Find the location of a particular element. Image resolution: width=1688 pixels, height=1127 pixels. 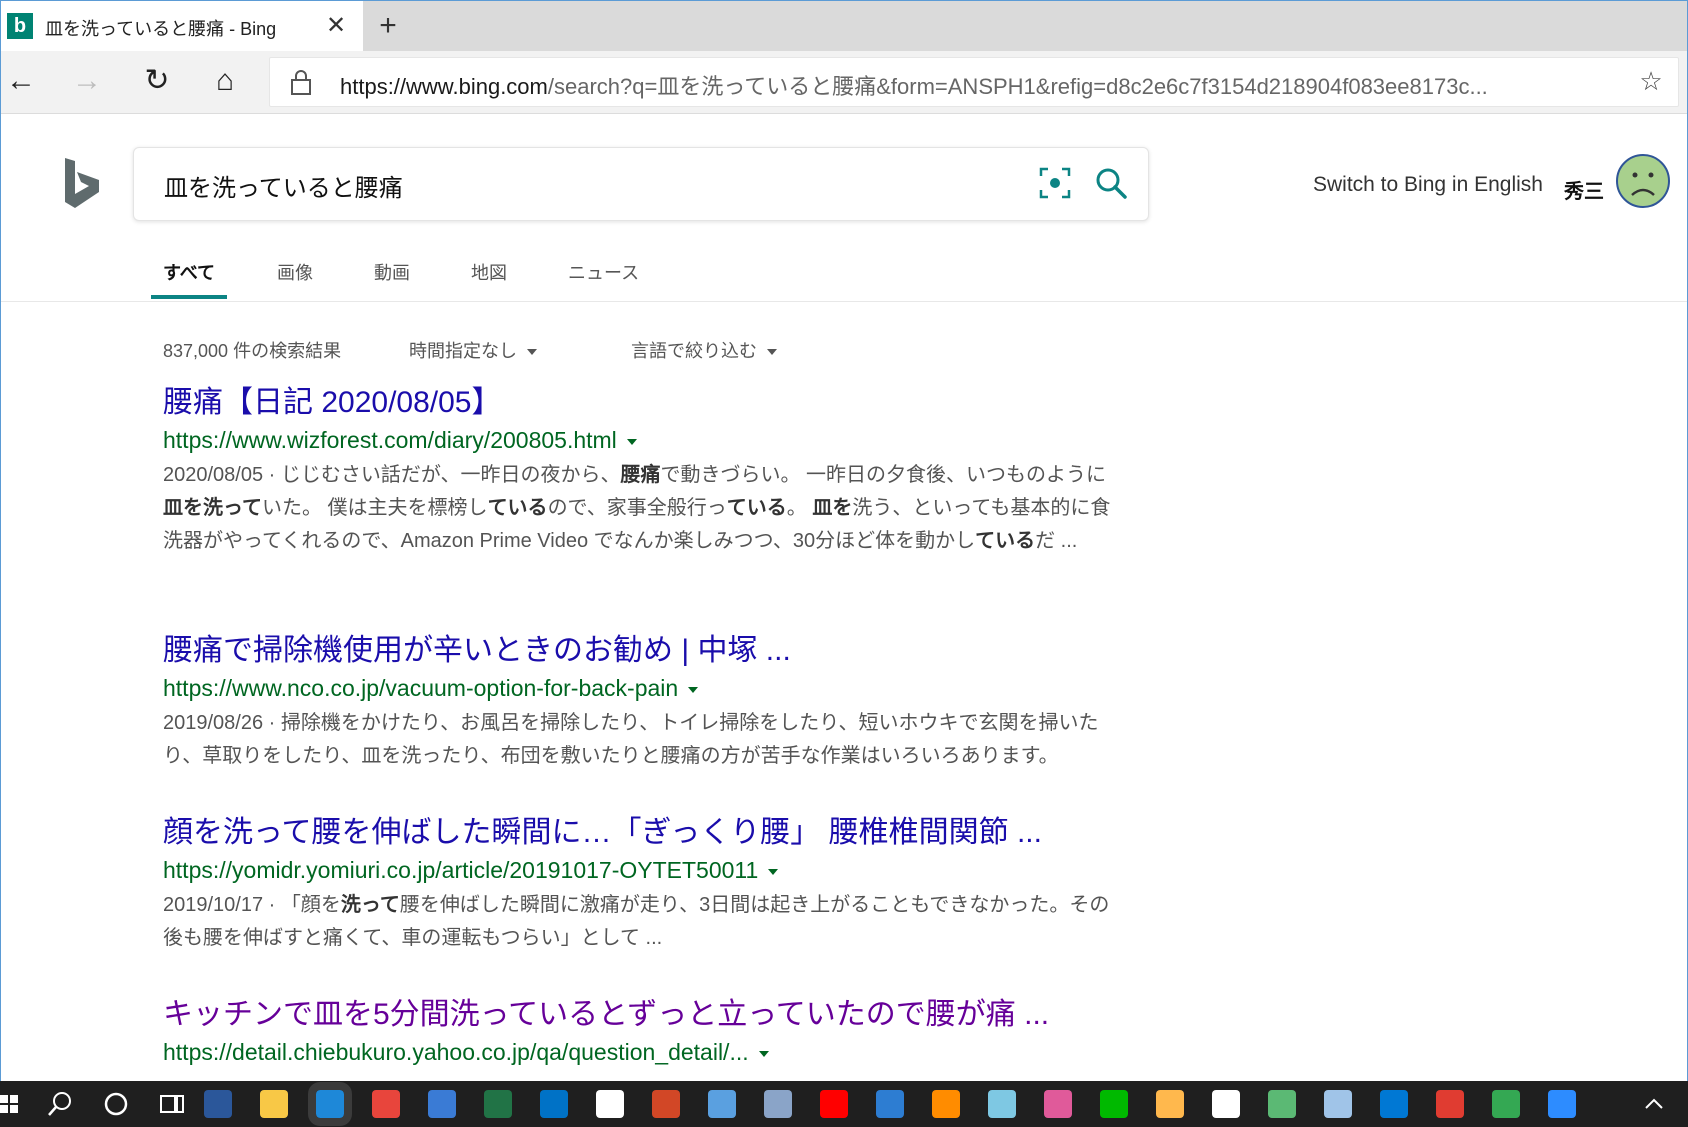

tab-maps: 地図 is located at coordinates (489, 272).